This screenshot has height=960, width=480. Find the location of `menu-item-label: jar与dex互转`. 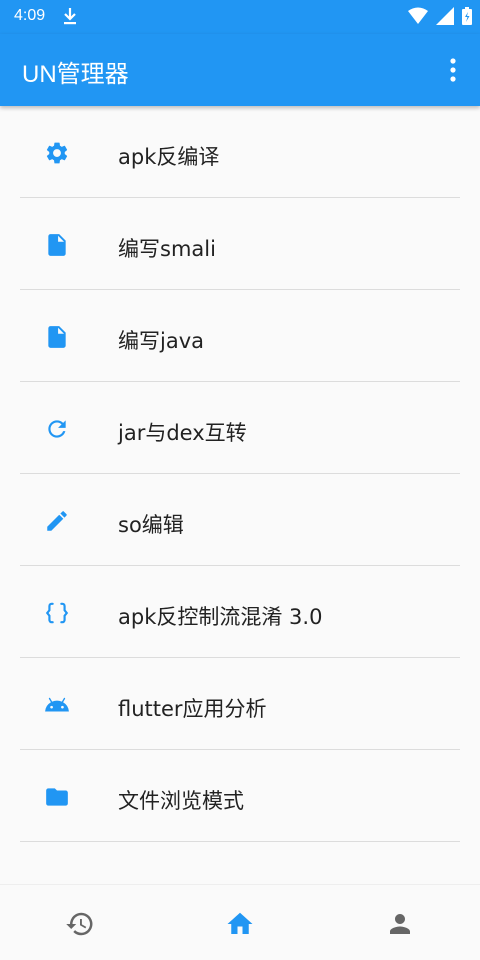

menu-item-label: jar与dex互转 is located at coordinates (182, 433).